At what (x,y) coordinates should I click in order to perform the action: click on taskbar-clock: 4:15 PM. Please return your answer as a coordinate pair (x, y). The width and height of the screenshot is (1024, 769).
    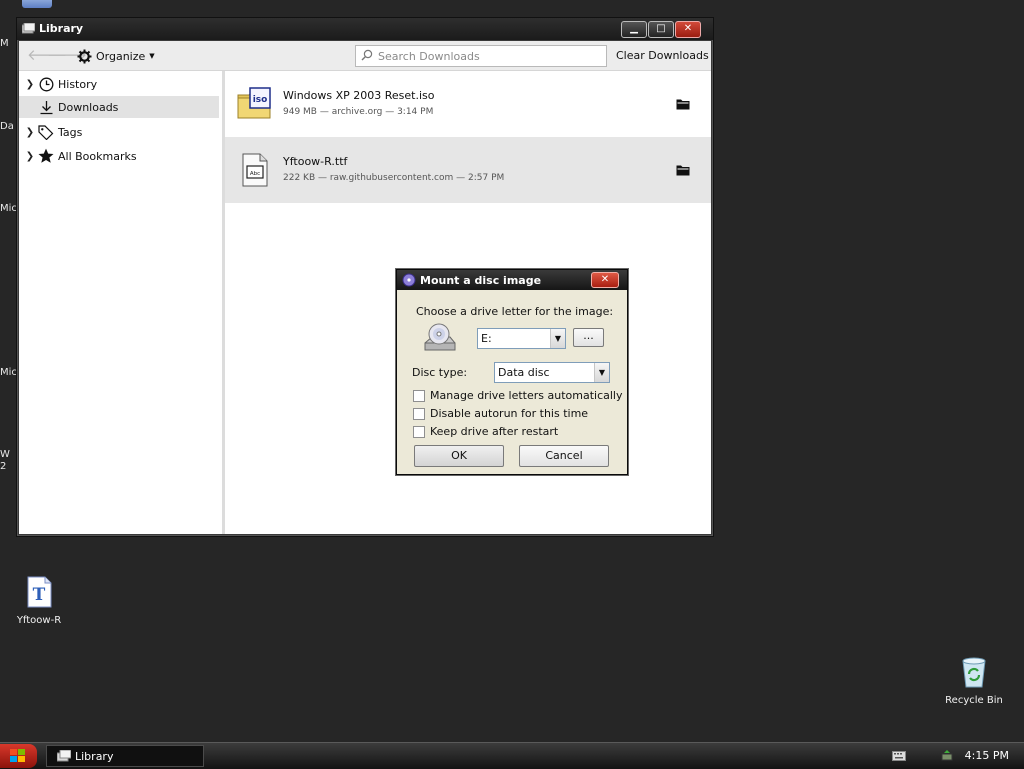
    Looking at the image, I should click on (987, 755).